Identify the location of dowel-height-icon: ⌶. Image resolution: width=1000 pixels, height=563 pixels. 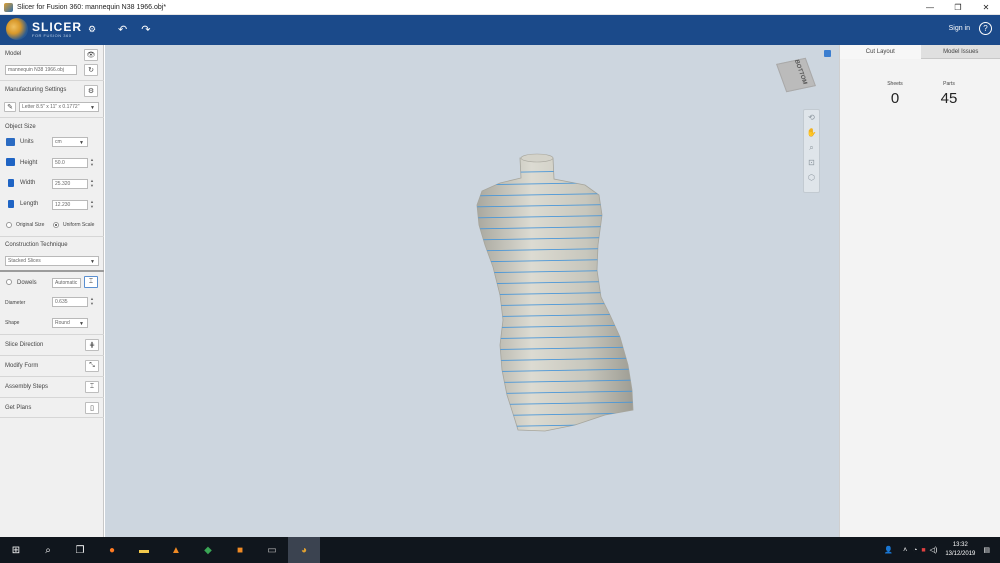
(91, 282).